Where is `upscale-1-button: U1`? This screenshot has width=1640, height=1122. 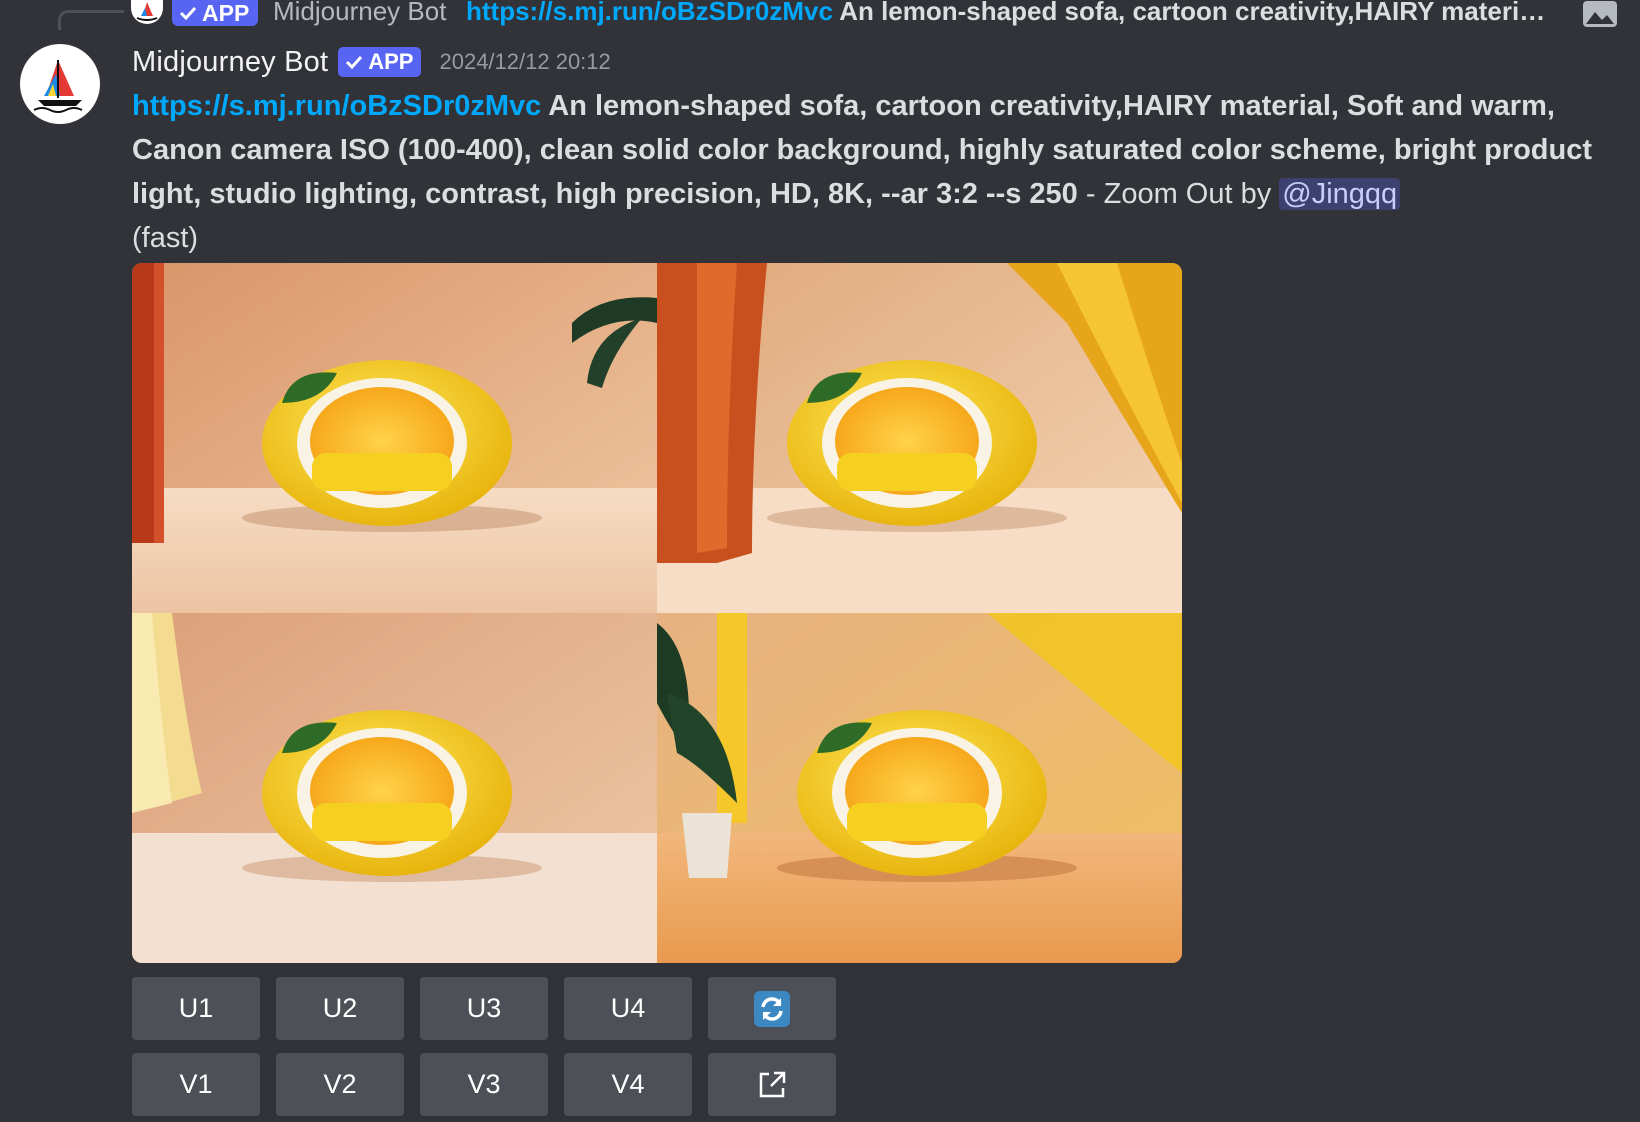 upscale-1-button: U1 is located at coordinates (196, 1008).